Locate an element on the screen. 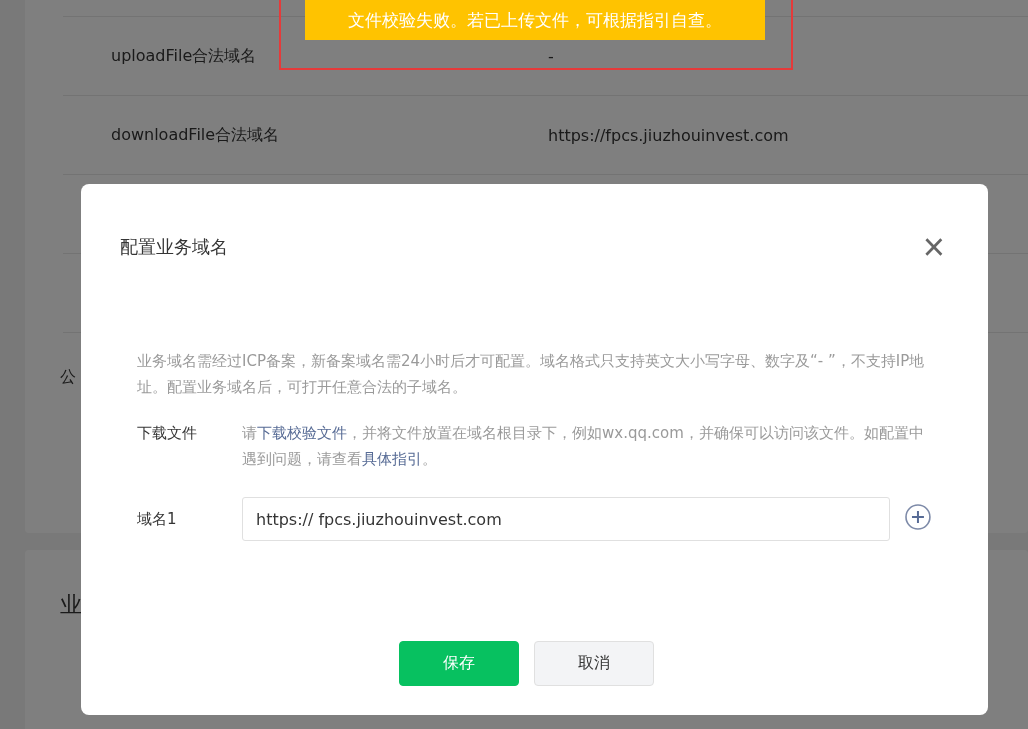 This screenshot has width=1028, height=729. cancel-button: 取消 is located at coordinates (593, 663).